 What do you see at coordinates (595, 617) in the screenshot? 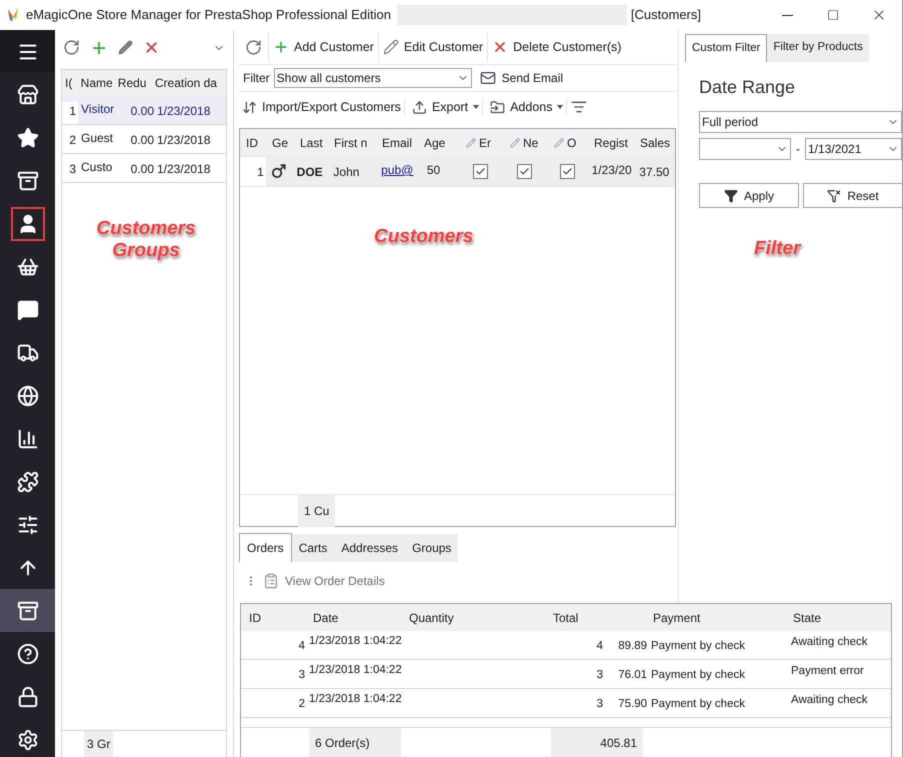
I see `column-header: Total` at bounding box center [595, 617].